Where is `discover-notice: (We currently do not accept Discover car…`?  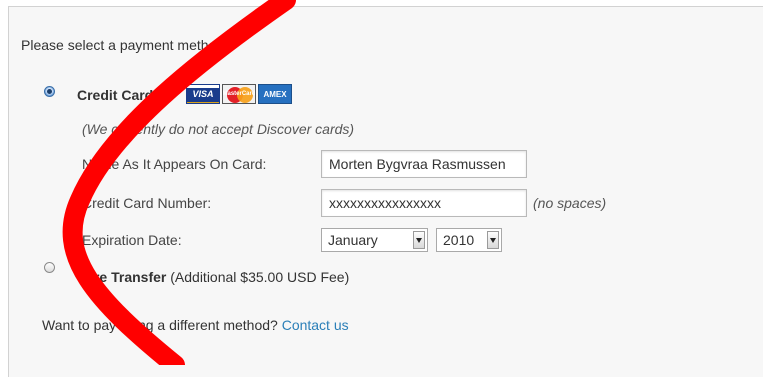 discover-notice: (We currently do not accept Discover car… is located at coordinates (218, 129).